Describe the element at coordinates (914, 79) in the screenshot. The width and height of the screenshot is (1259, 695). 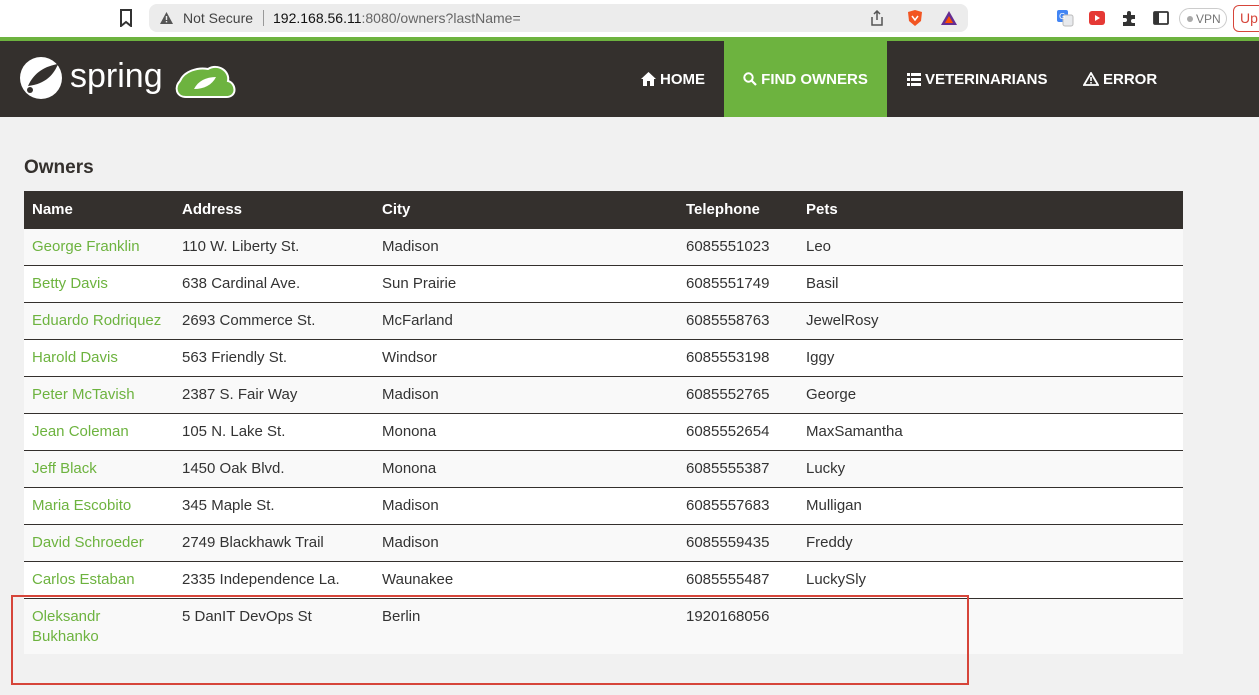
I see `list-icon` at that location.